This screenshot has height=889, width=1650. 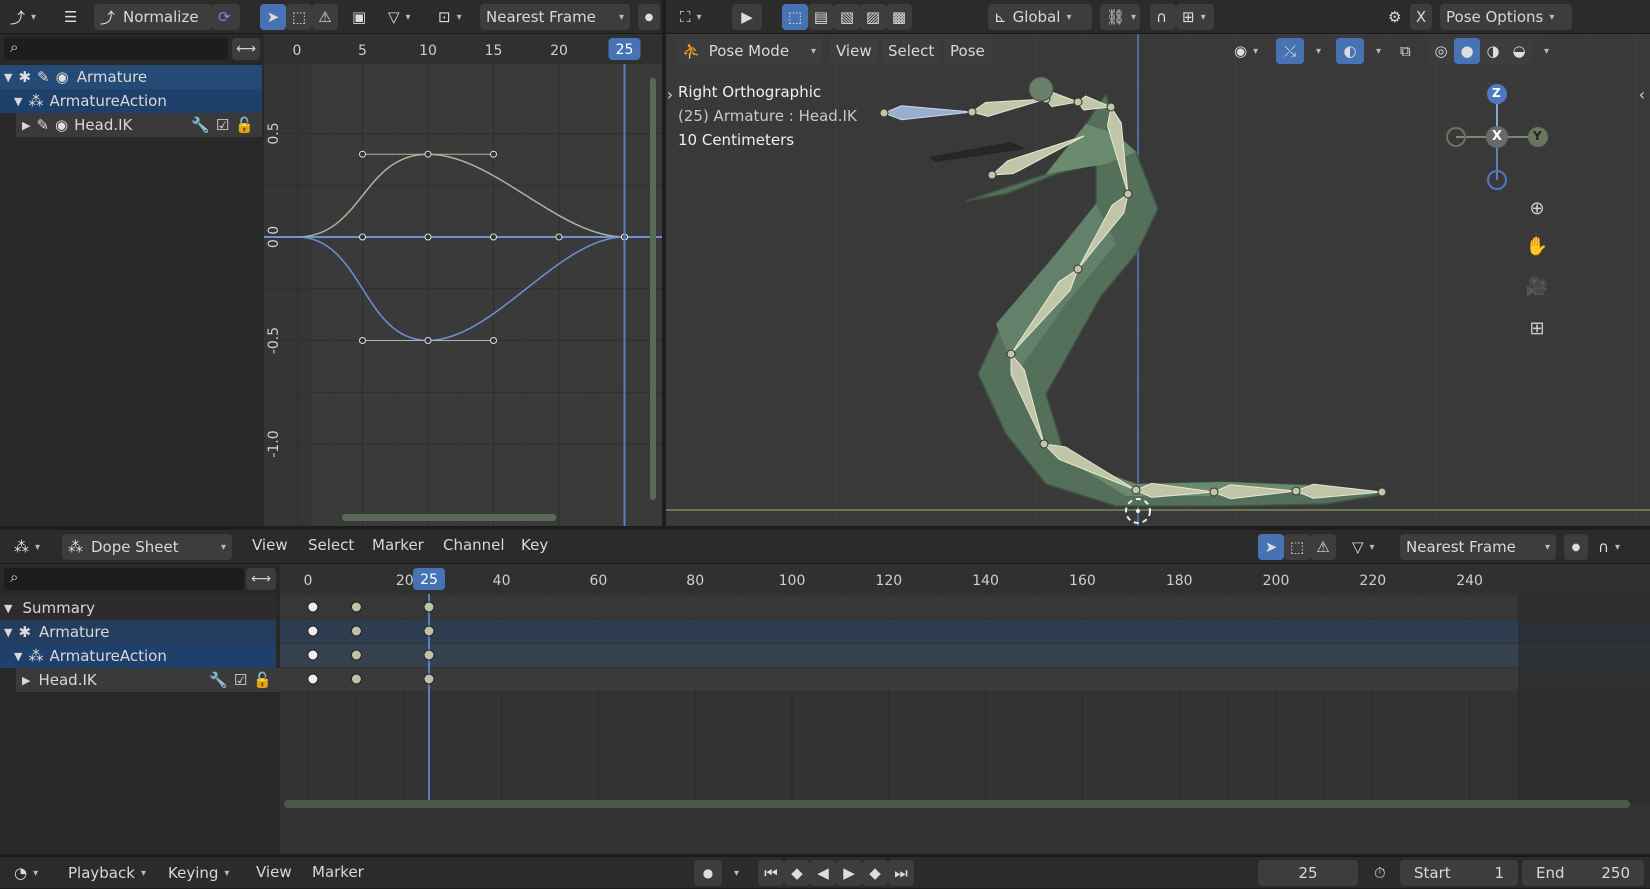 What do you see at coordinates (653, 289) in the screenshot?
I see `v-scrollbar` at bounding box center [653, 289].